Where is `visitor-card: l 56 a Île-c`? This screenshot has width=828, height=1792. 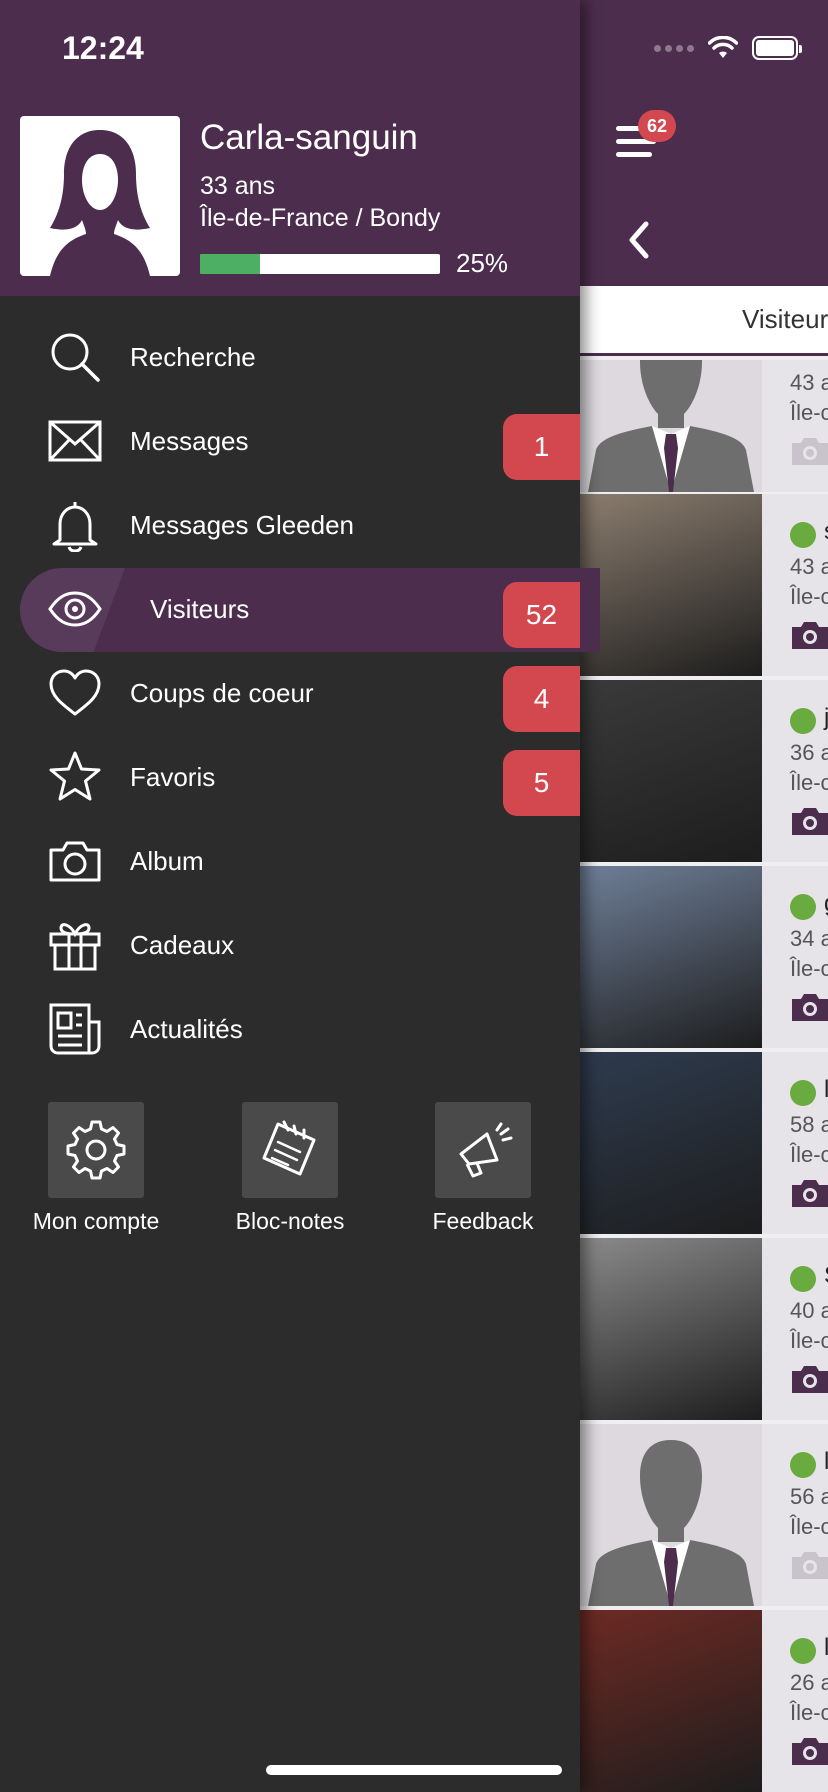 visitor-card: l 56 a Île-c is located at coordinates (704, 1515).